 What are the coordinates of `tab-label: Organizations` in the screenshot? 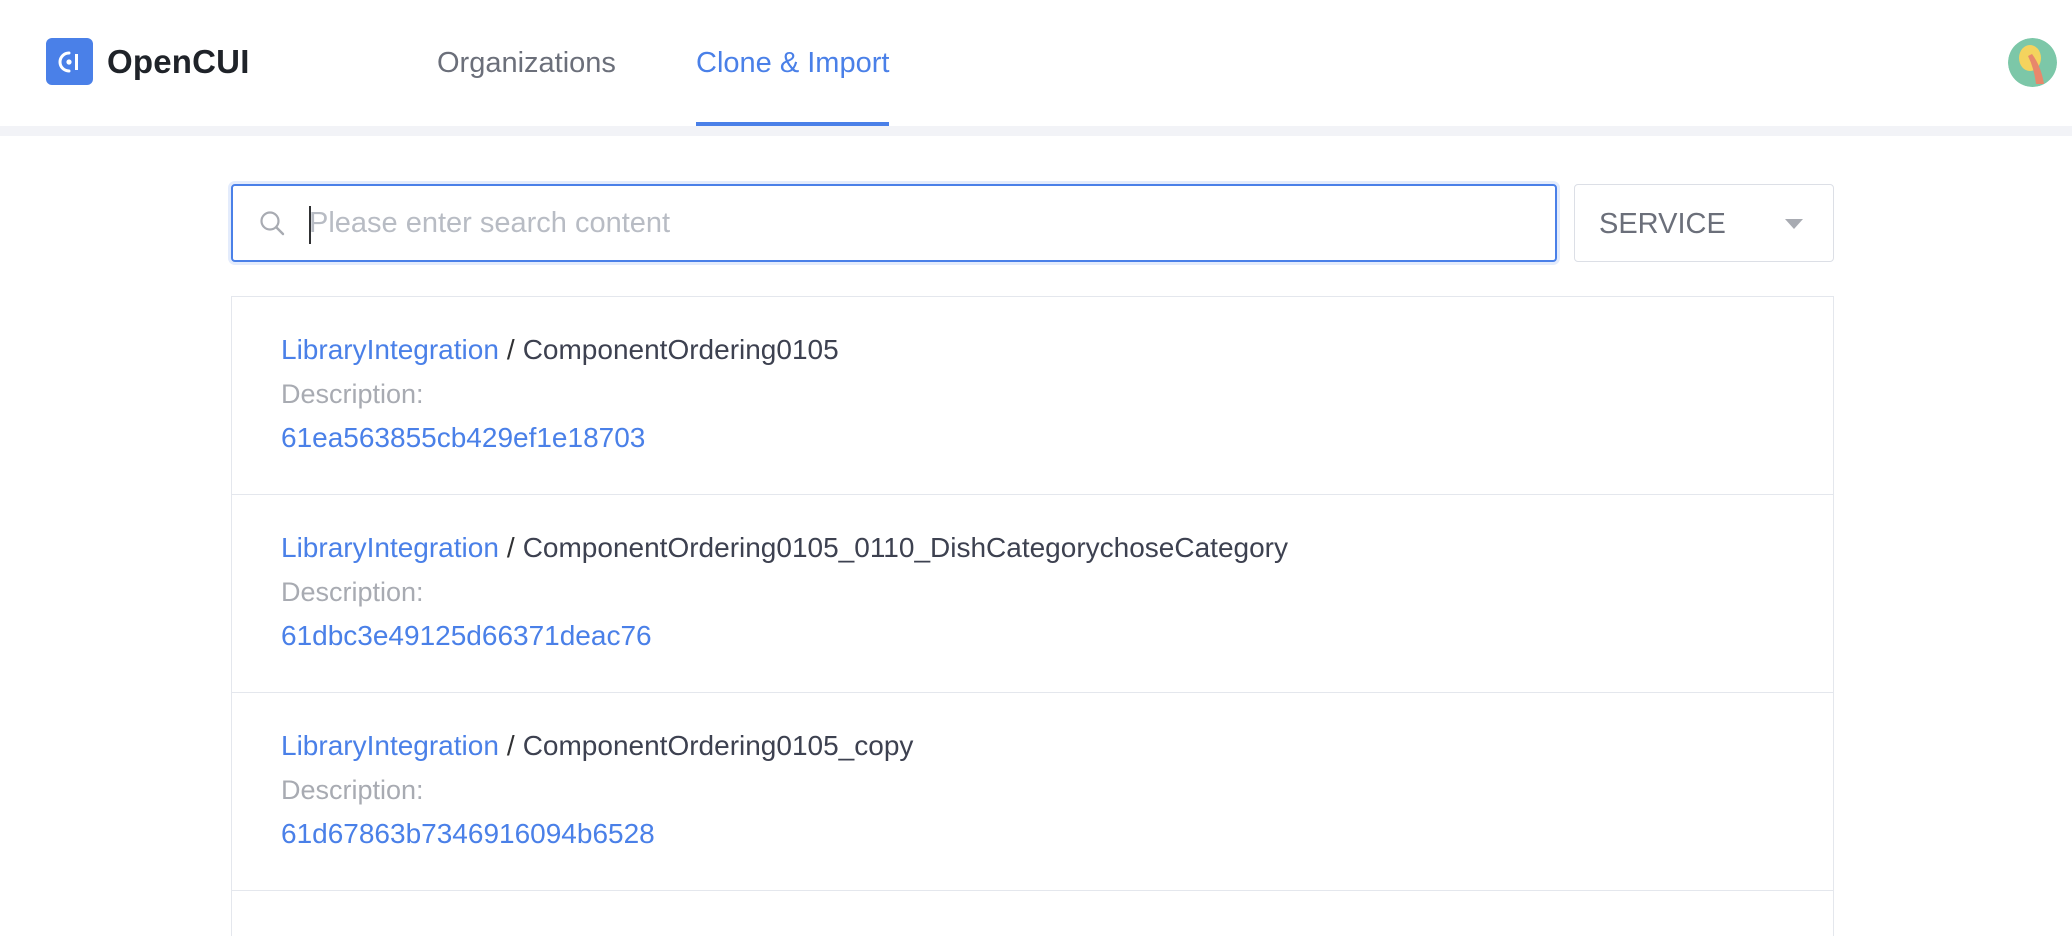 It's located at (526, 62).